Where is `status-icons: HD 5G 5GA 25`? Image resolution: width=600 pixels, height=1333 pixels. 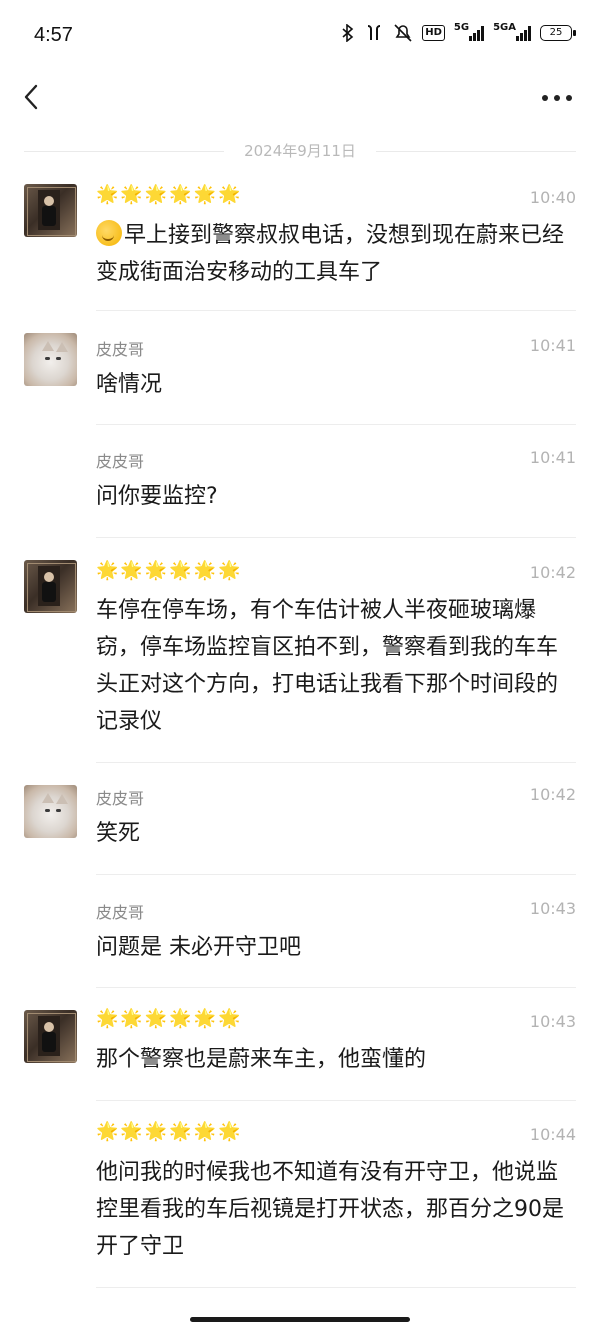 status-icons: HD 5G 5GA 25 is located at coordinates (458, 31).